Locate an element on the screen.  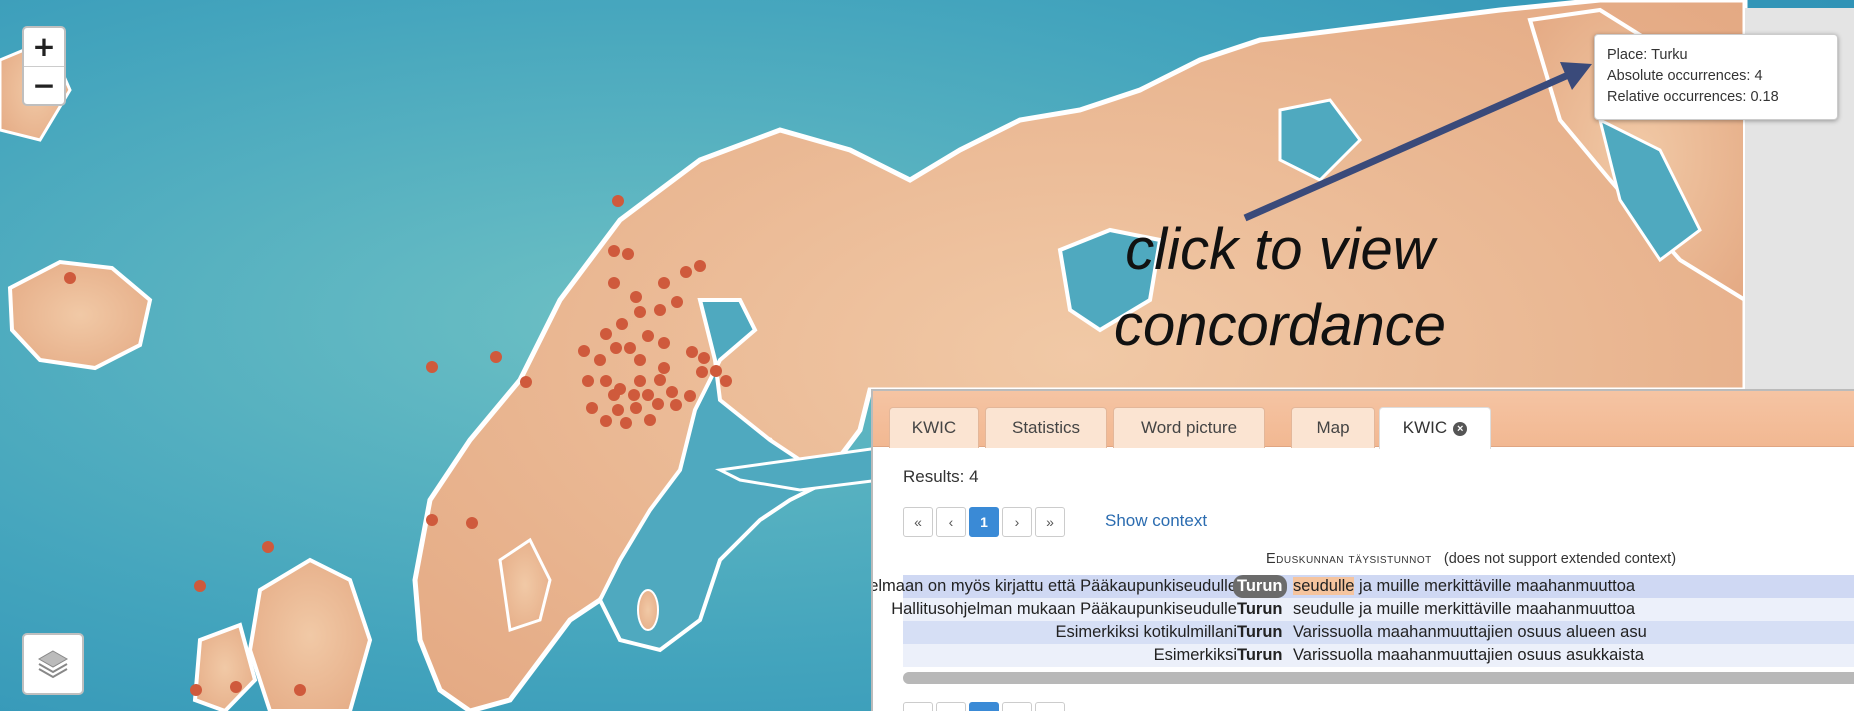
annotation-text: click to view concordance is located at coordinates (1280, 288).